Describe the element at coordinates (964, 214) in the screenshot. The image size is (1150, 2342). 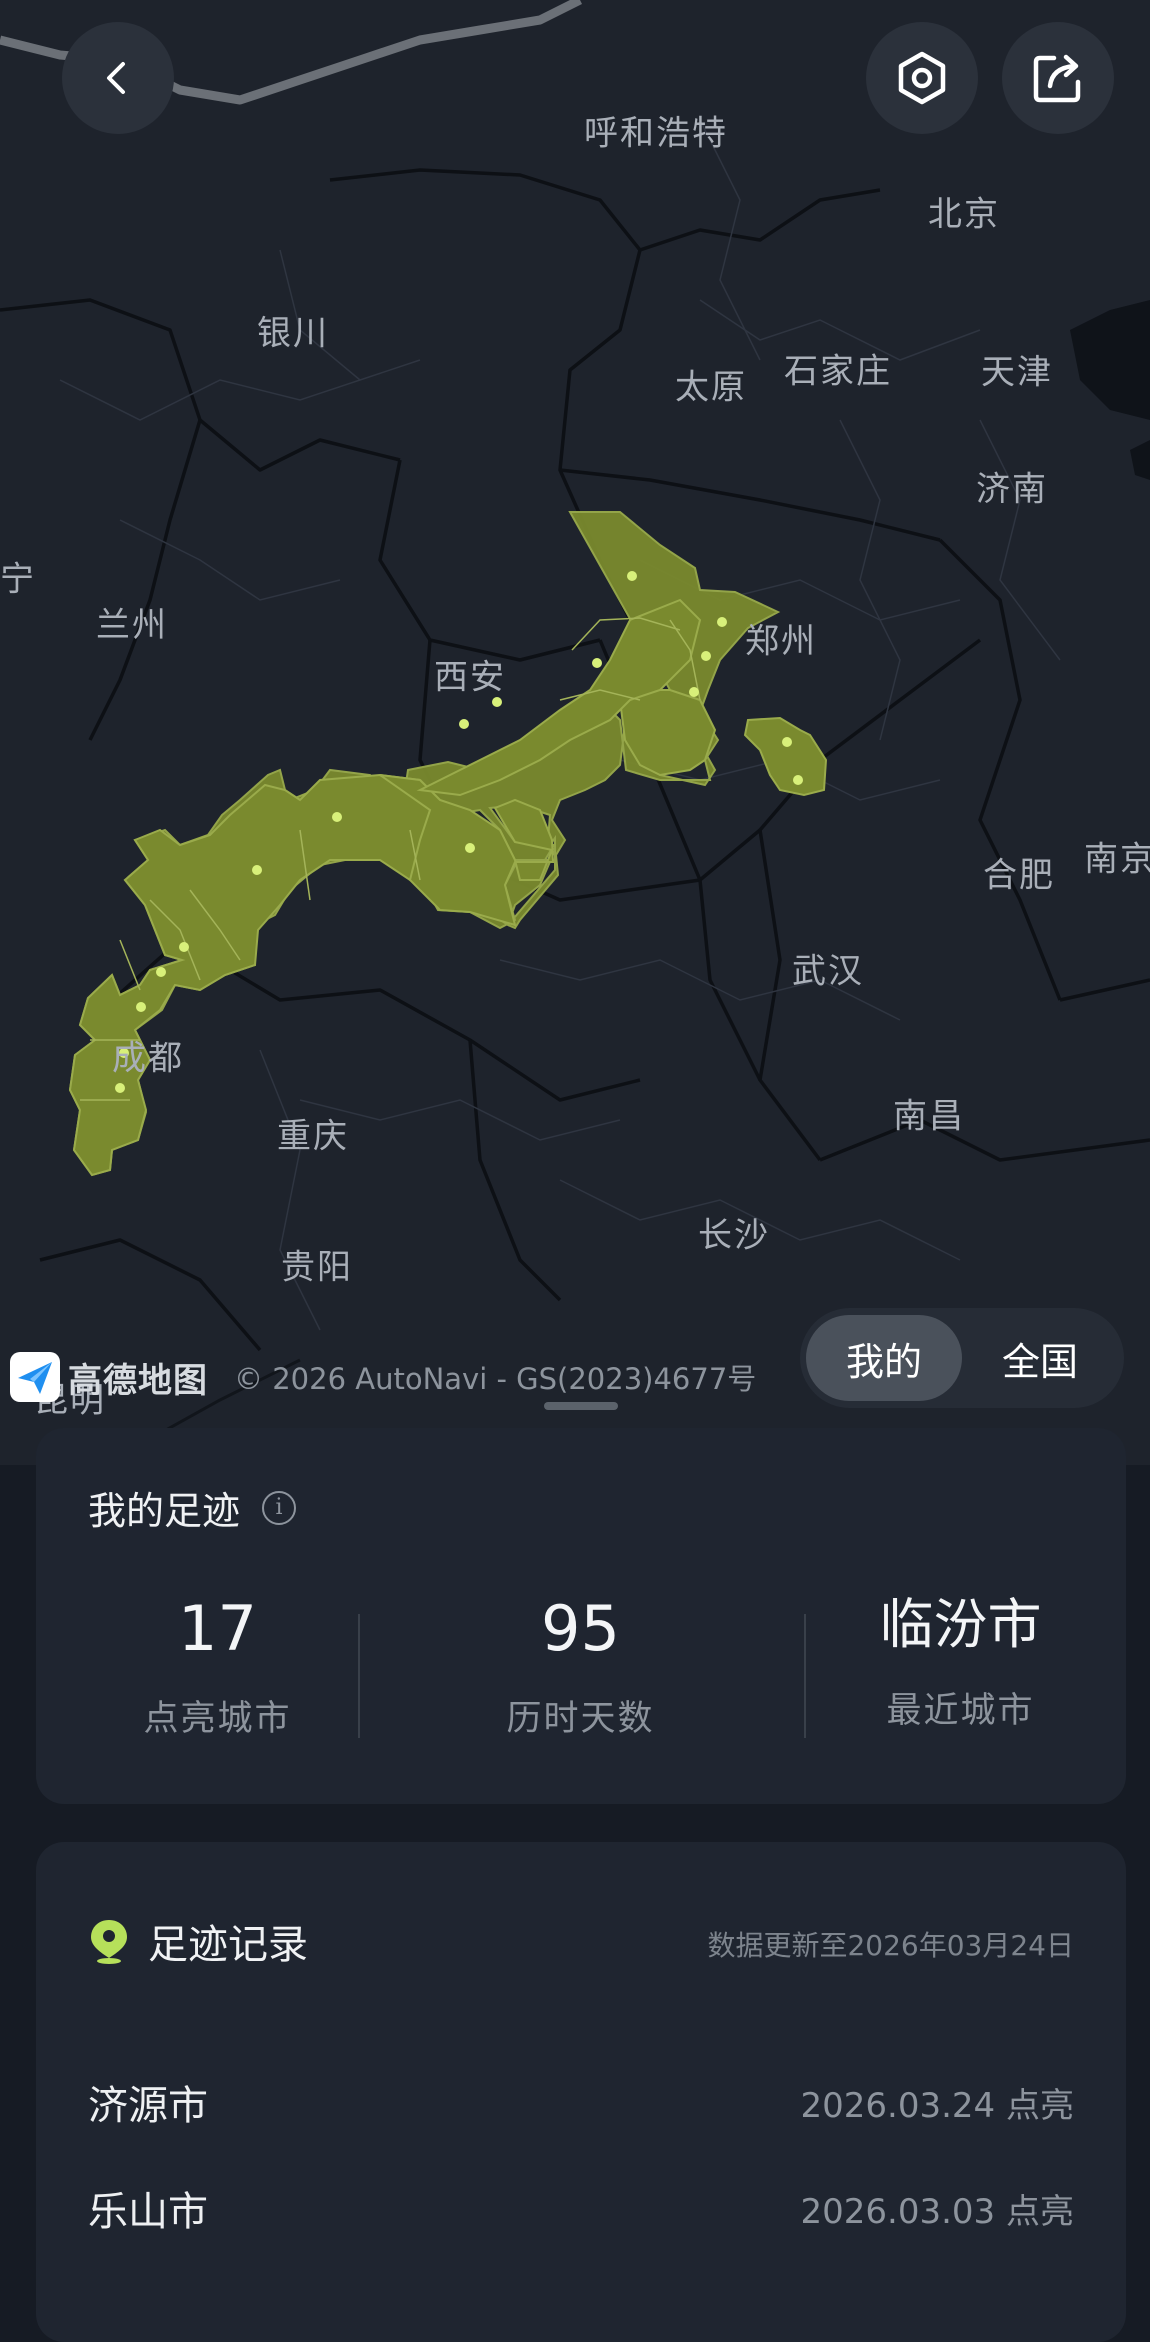
I see `city-label: 北京` at that location.